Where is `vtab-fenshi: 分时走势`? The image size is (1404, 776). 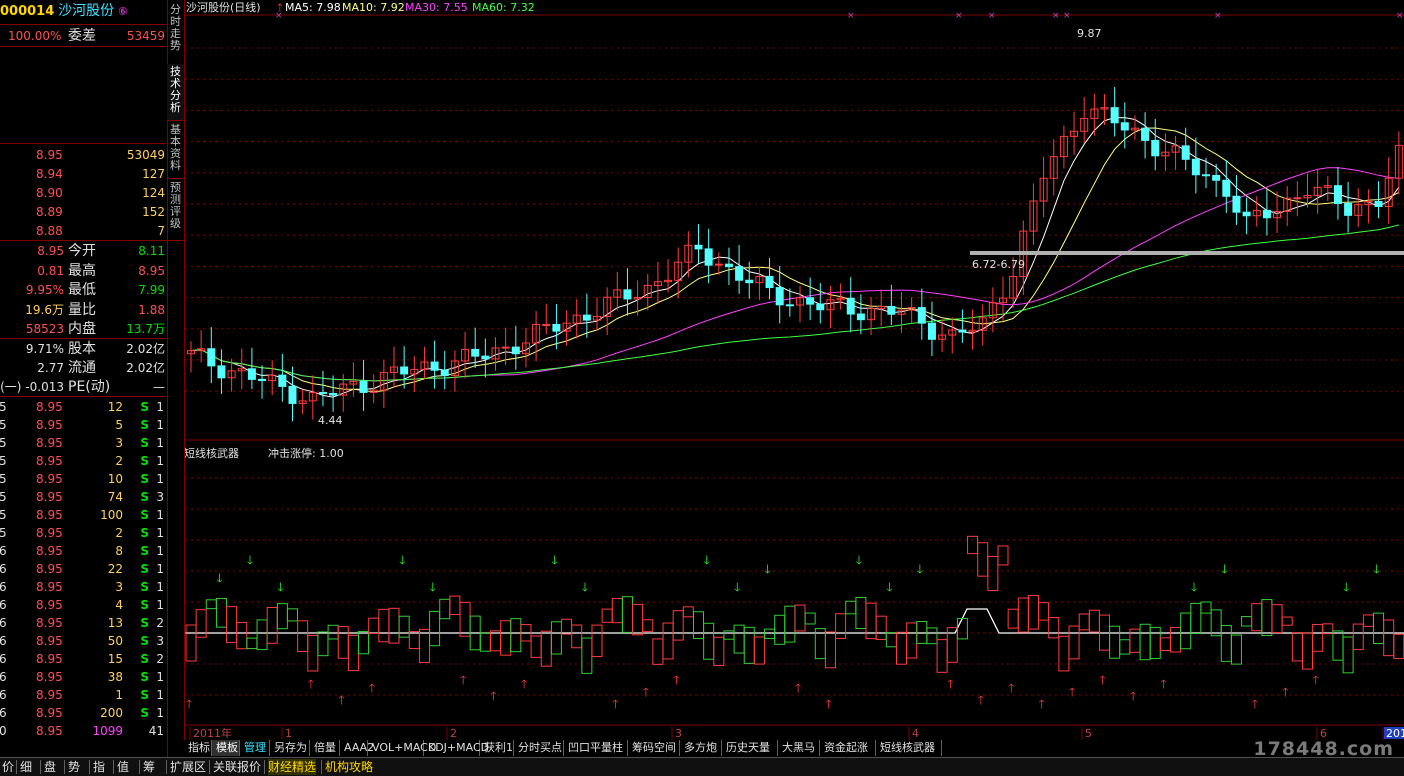
vtab-fenshi: 分时走势 is located at coordinates (175, 32).